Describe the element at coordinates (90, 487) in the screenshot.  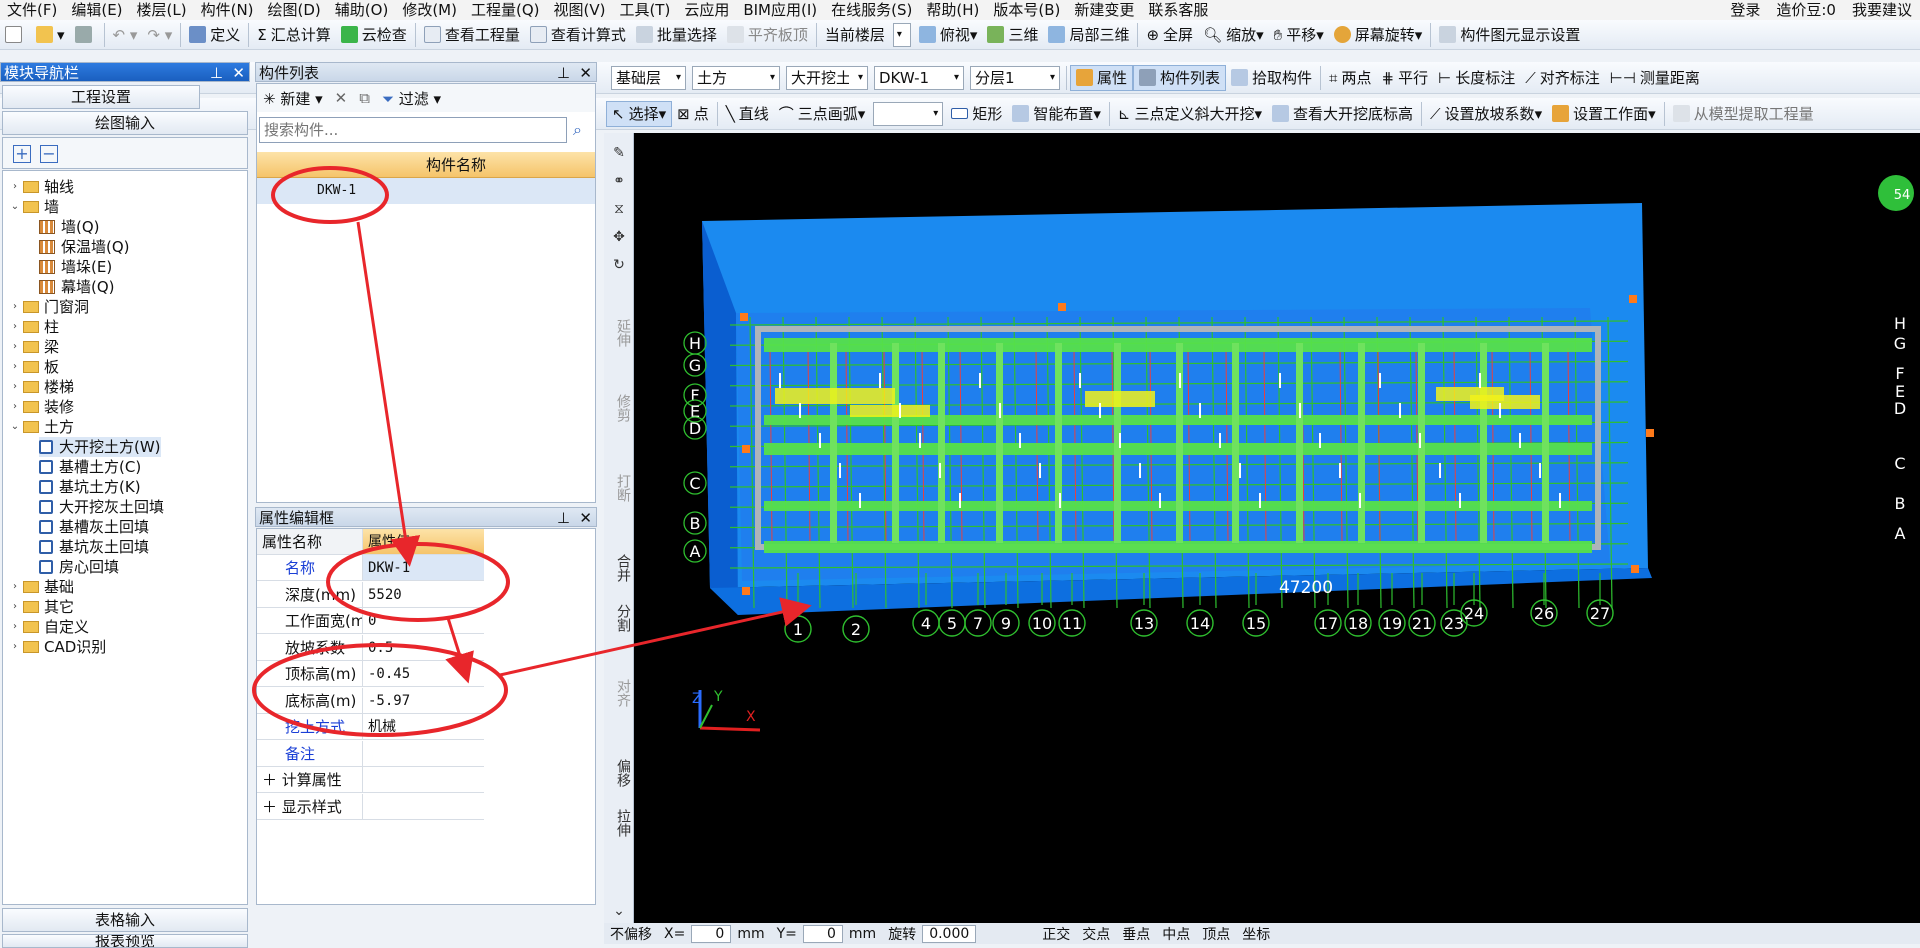
I see `tree-item: 基坑土方(K)` at that location.